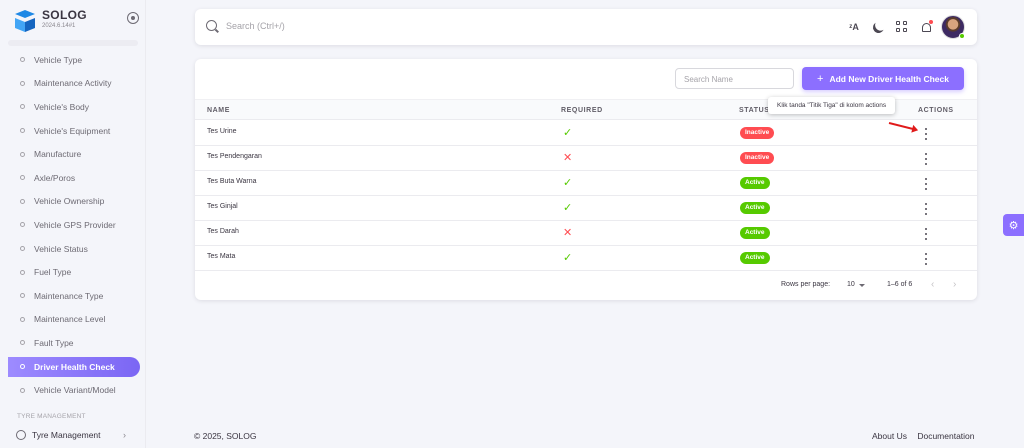 The width and height of the screenshot is (1024, 448). I want to click on sidebar-item-label: Driver Health Check, so click(74, 366).